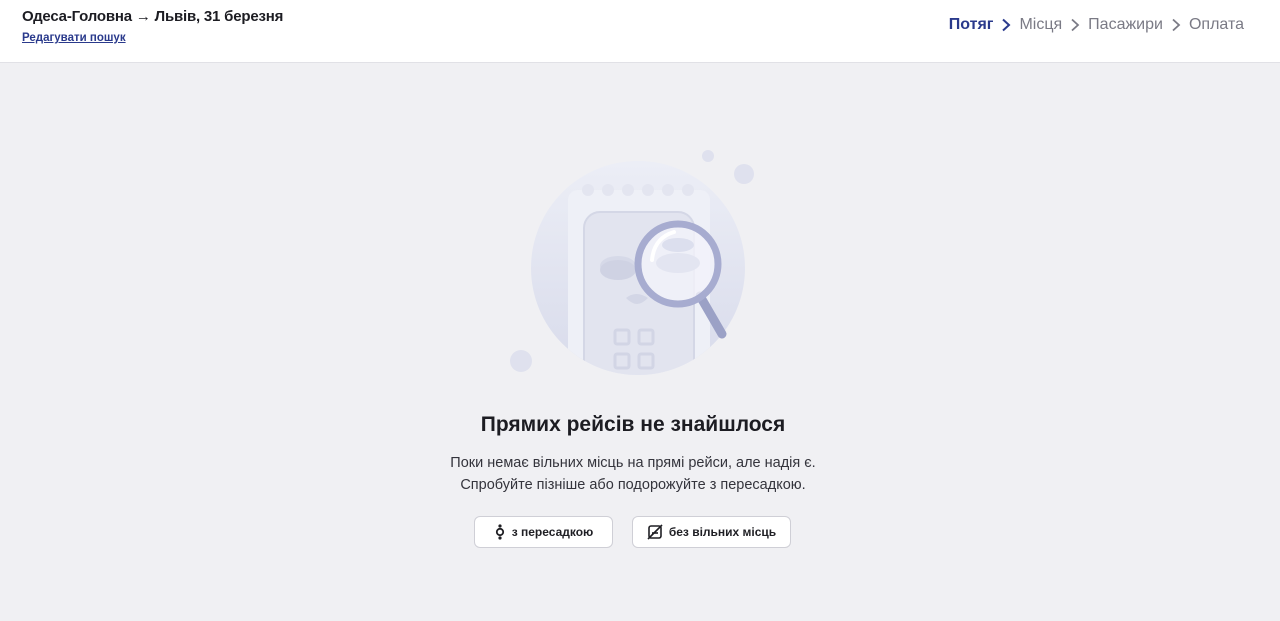  What do you see at coordinates (655, 532) in the screenshot?
I see `seat-crossed-icon` at bounding box center [655, 532].